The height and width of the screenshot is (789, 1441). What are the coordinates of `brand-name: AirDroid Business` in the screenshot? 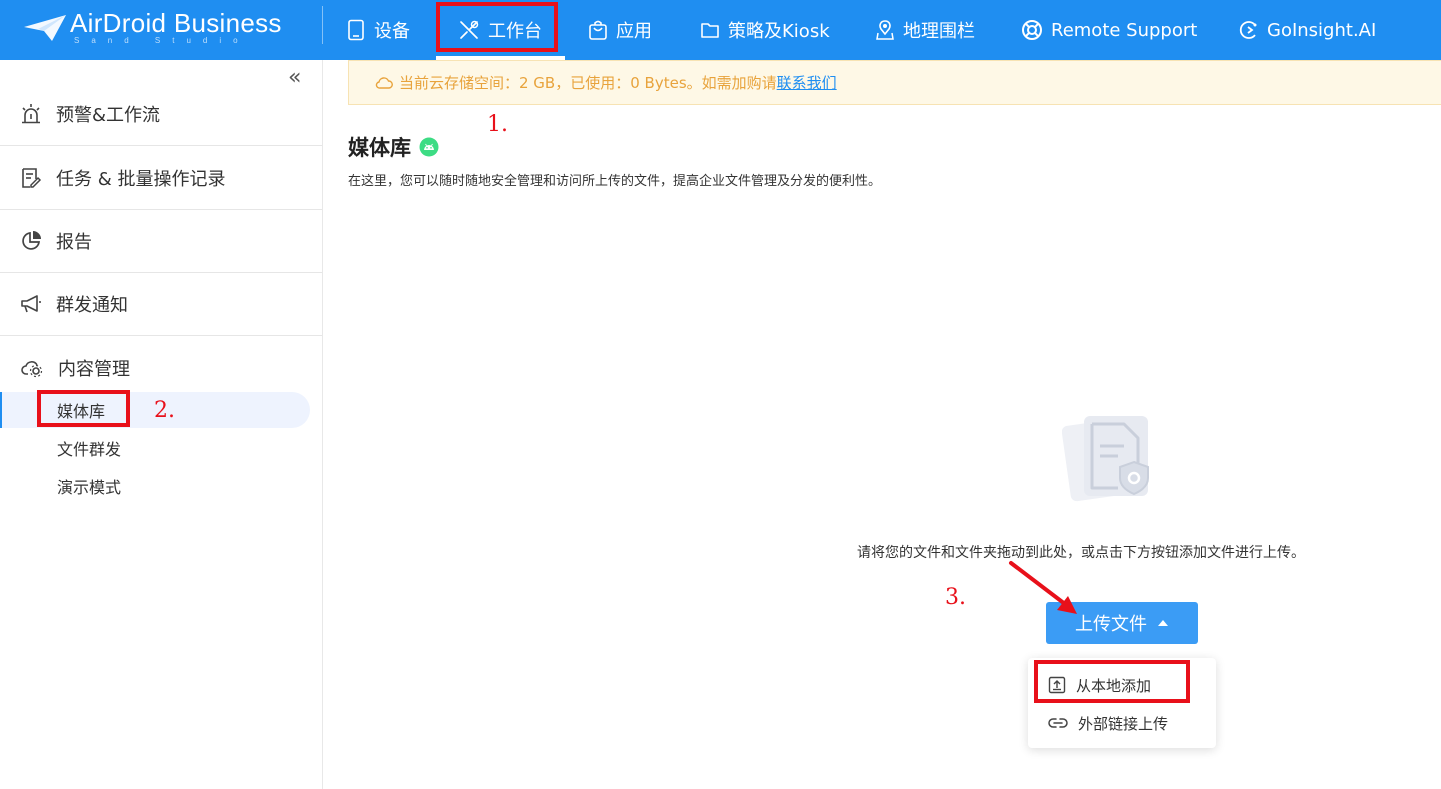 It's located at (176, 23).